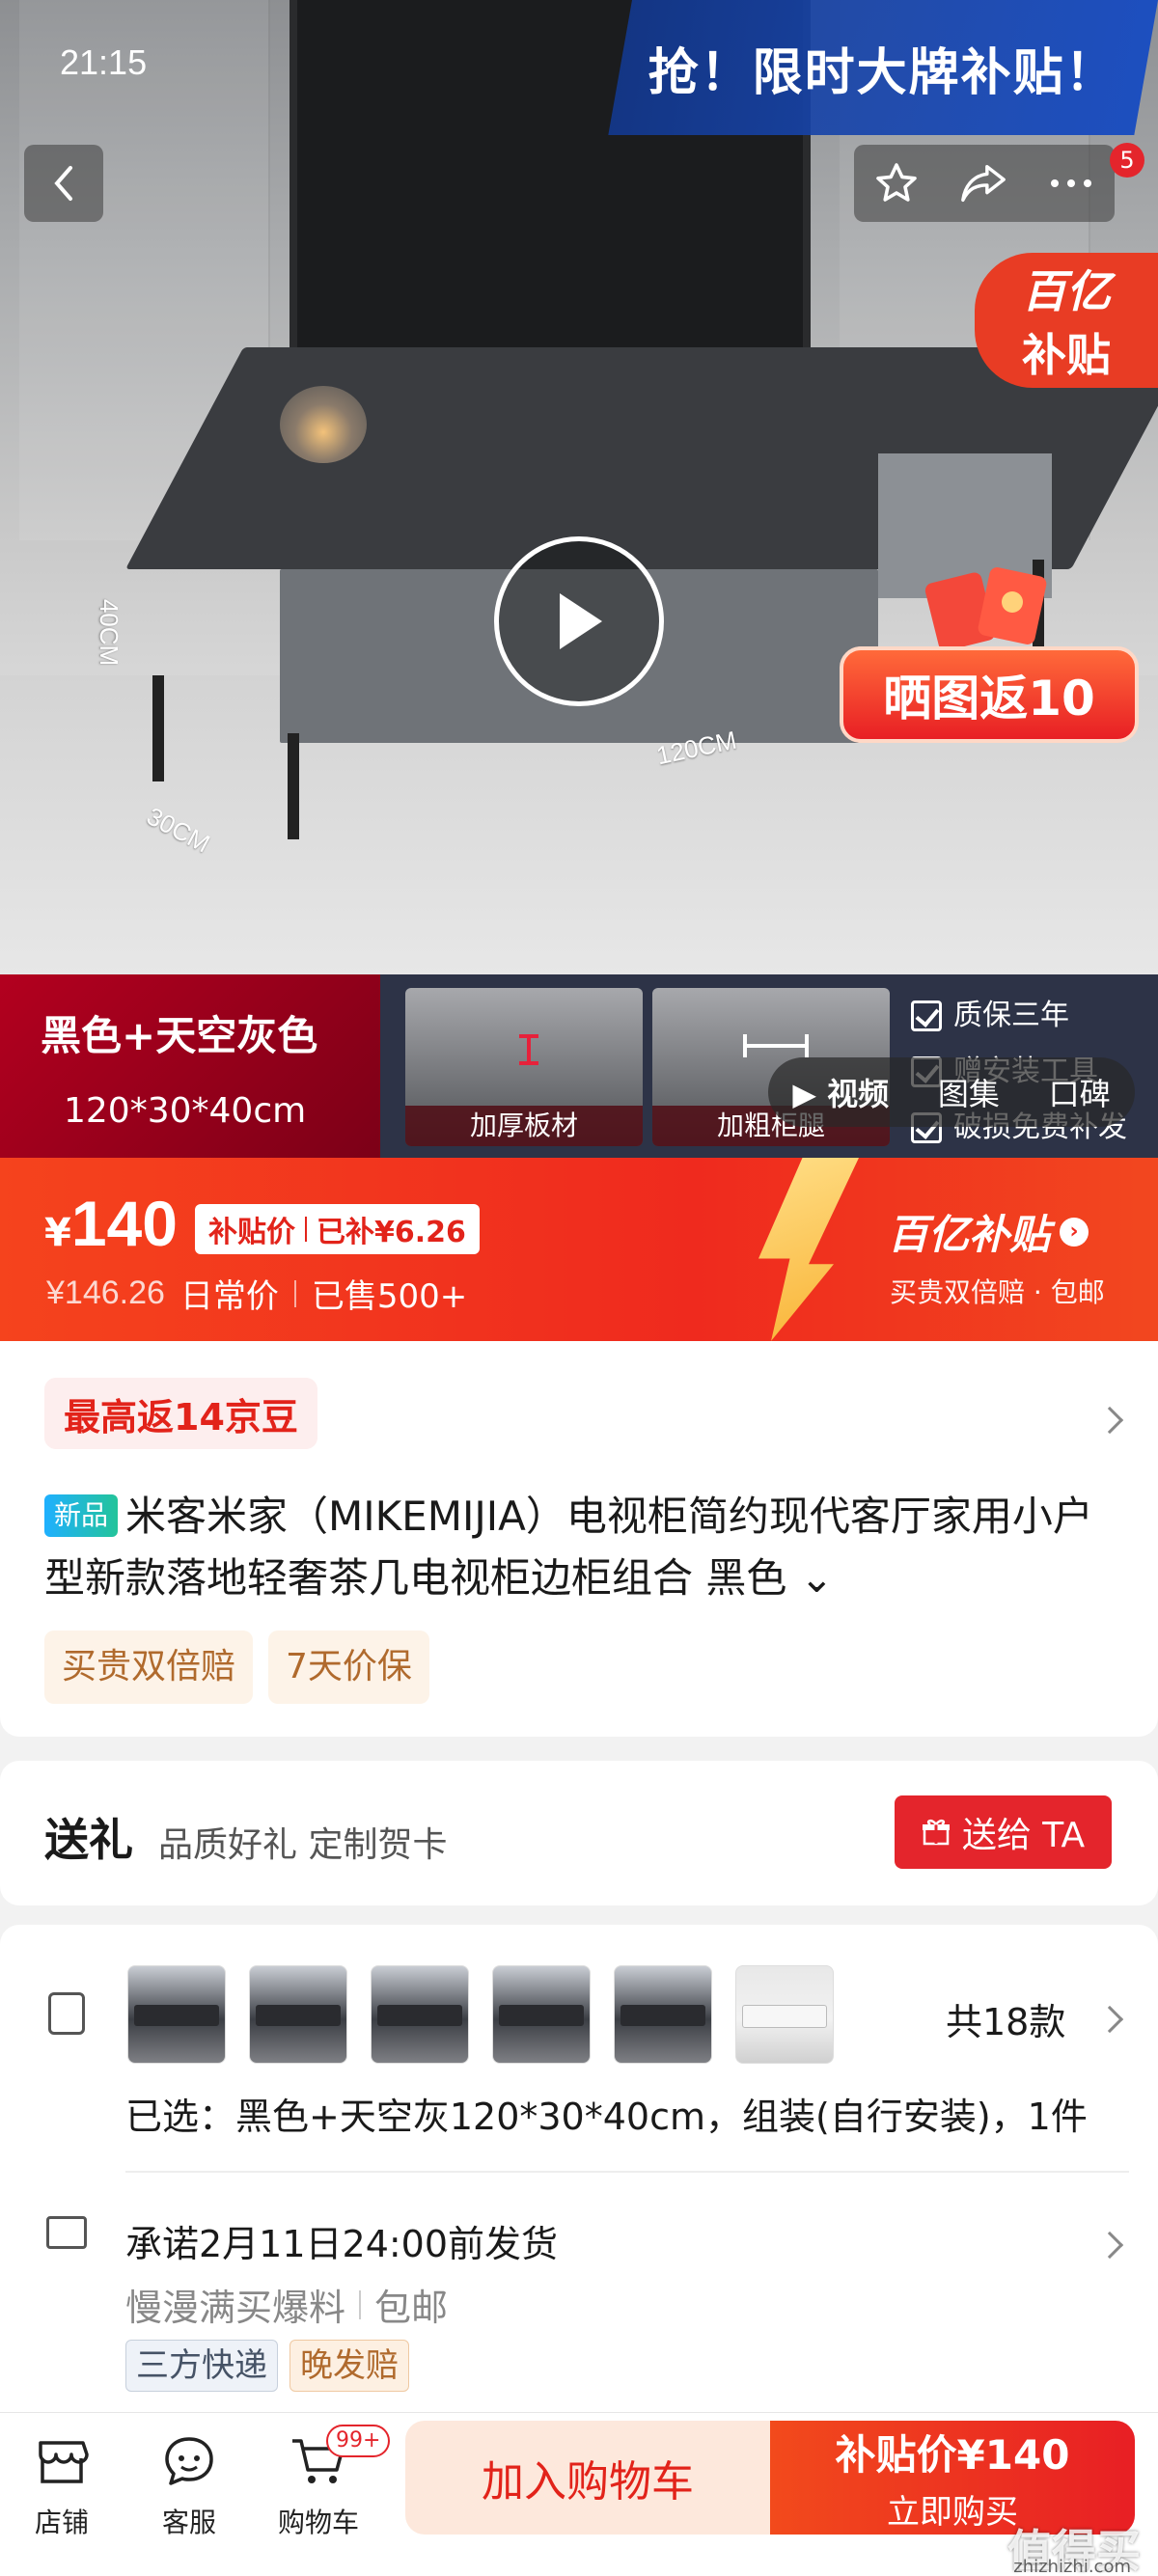 This screenshot has height=2576, width=1158. Describe the element at coordinates (251, 1233) in the screenshot. I see `subsidy-label: 补贴价` at that location.